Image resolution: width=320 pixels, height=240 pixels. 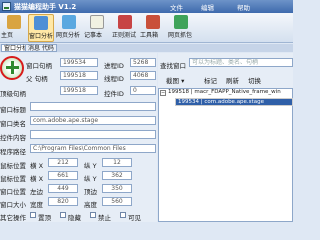 What do you see at coordinates (117, 162) in the screenshot?
I see `mouse-y-field: 12` at bounding box center [117, 162].